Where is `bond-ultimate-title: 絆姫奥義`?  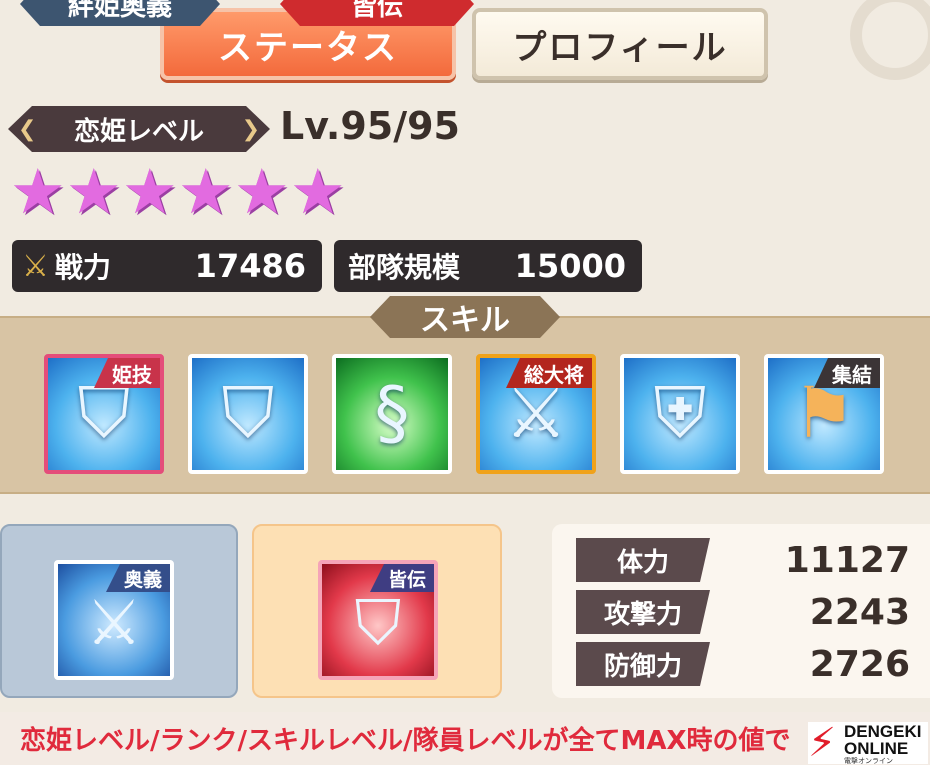
bond-ultimate-title: 絆姫奥義 is located at coordinates (120, 13).